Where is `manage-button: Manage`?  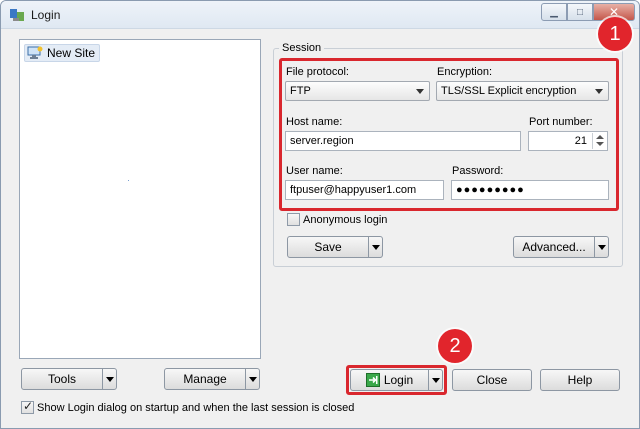
manage-button: Manage is located at coordinates (212, 379).